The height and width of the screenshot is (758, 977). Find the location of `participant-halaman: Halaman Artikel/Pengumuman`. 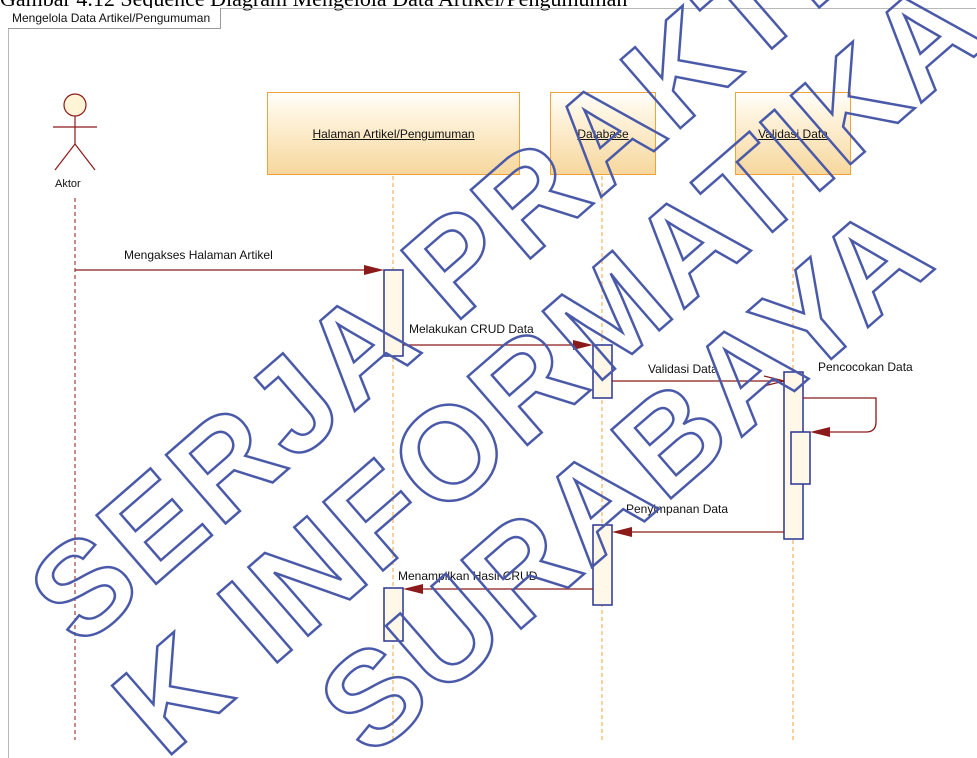

participant-halaman: Halaman Artikel/Pengumuman is located at coordinates (393, 133).